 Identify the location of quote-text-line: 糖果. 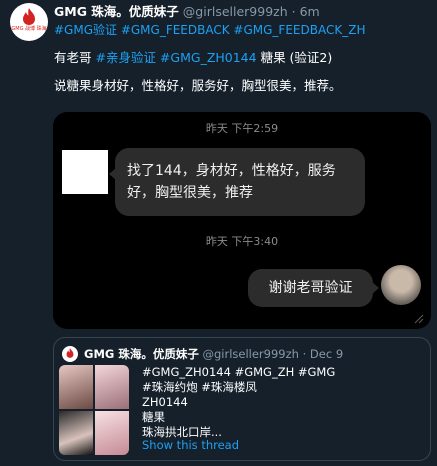
(153, 417).